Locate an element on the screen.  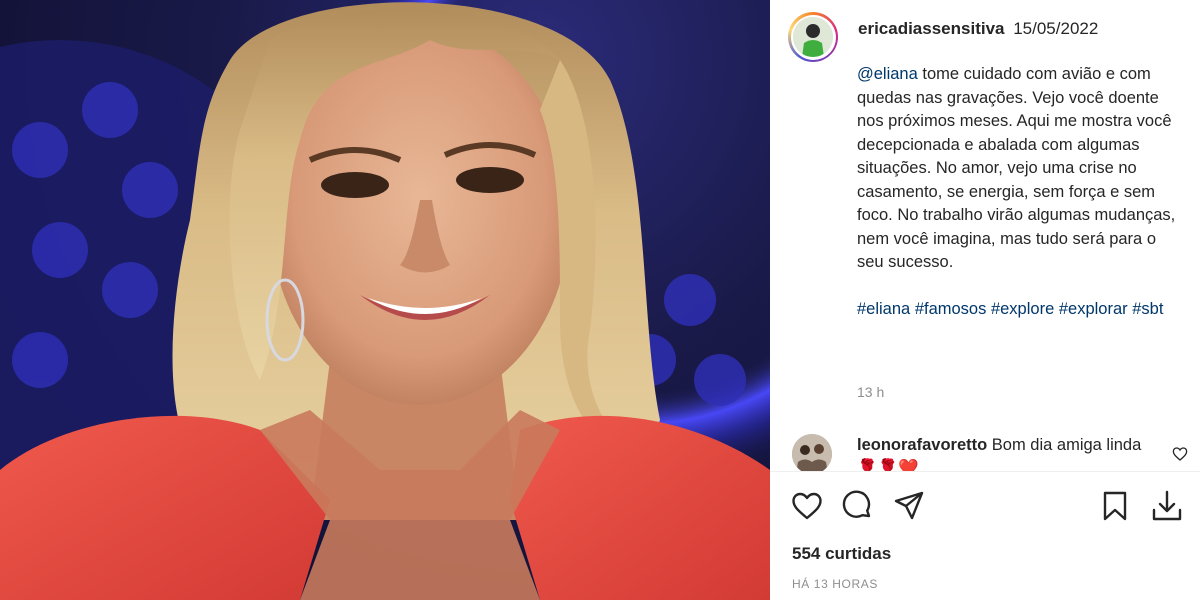
hashtag-link: #explore is located at coordinates (1022, 309).